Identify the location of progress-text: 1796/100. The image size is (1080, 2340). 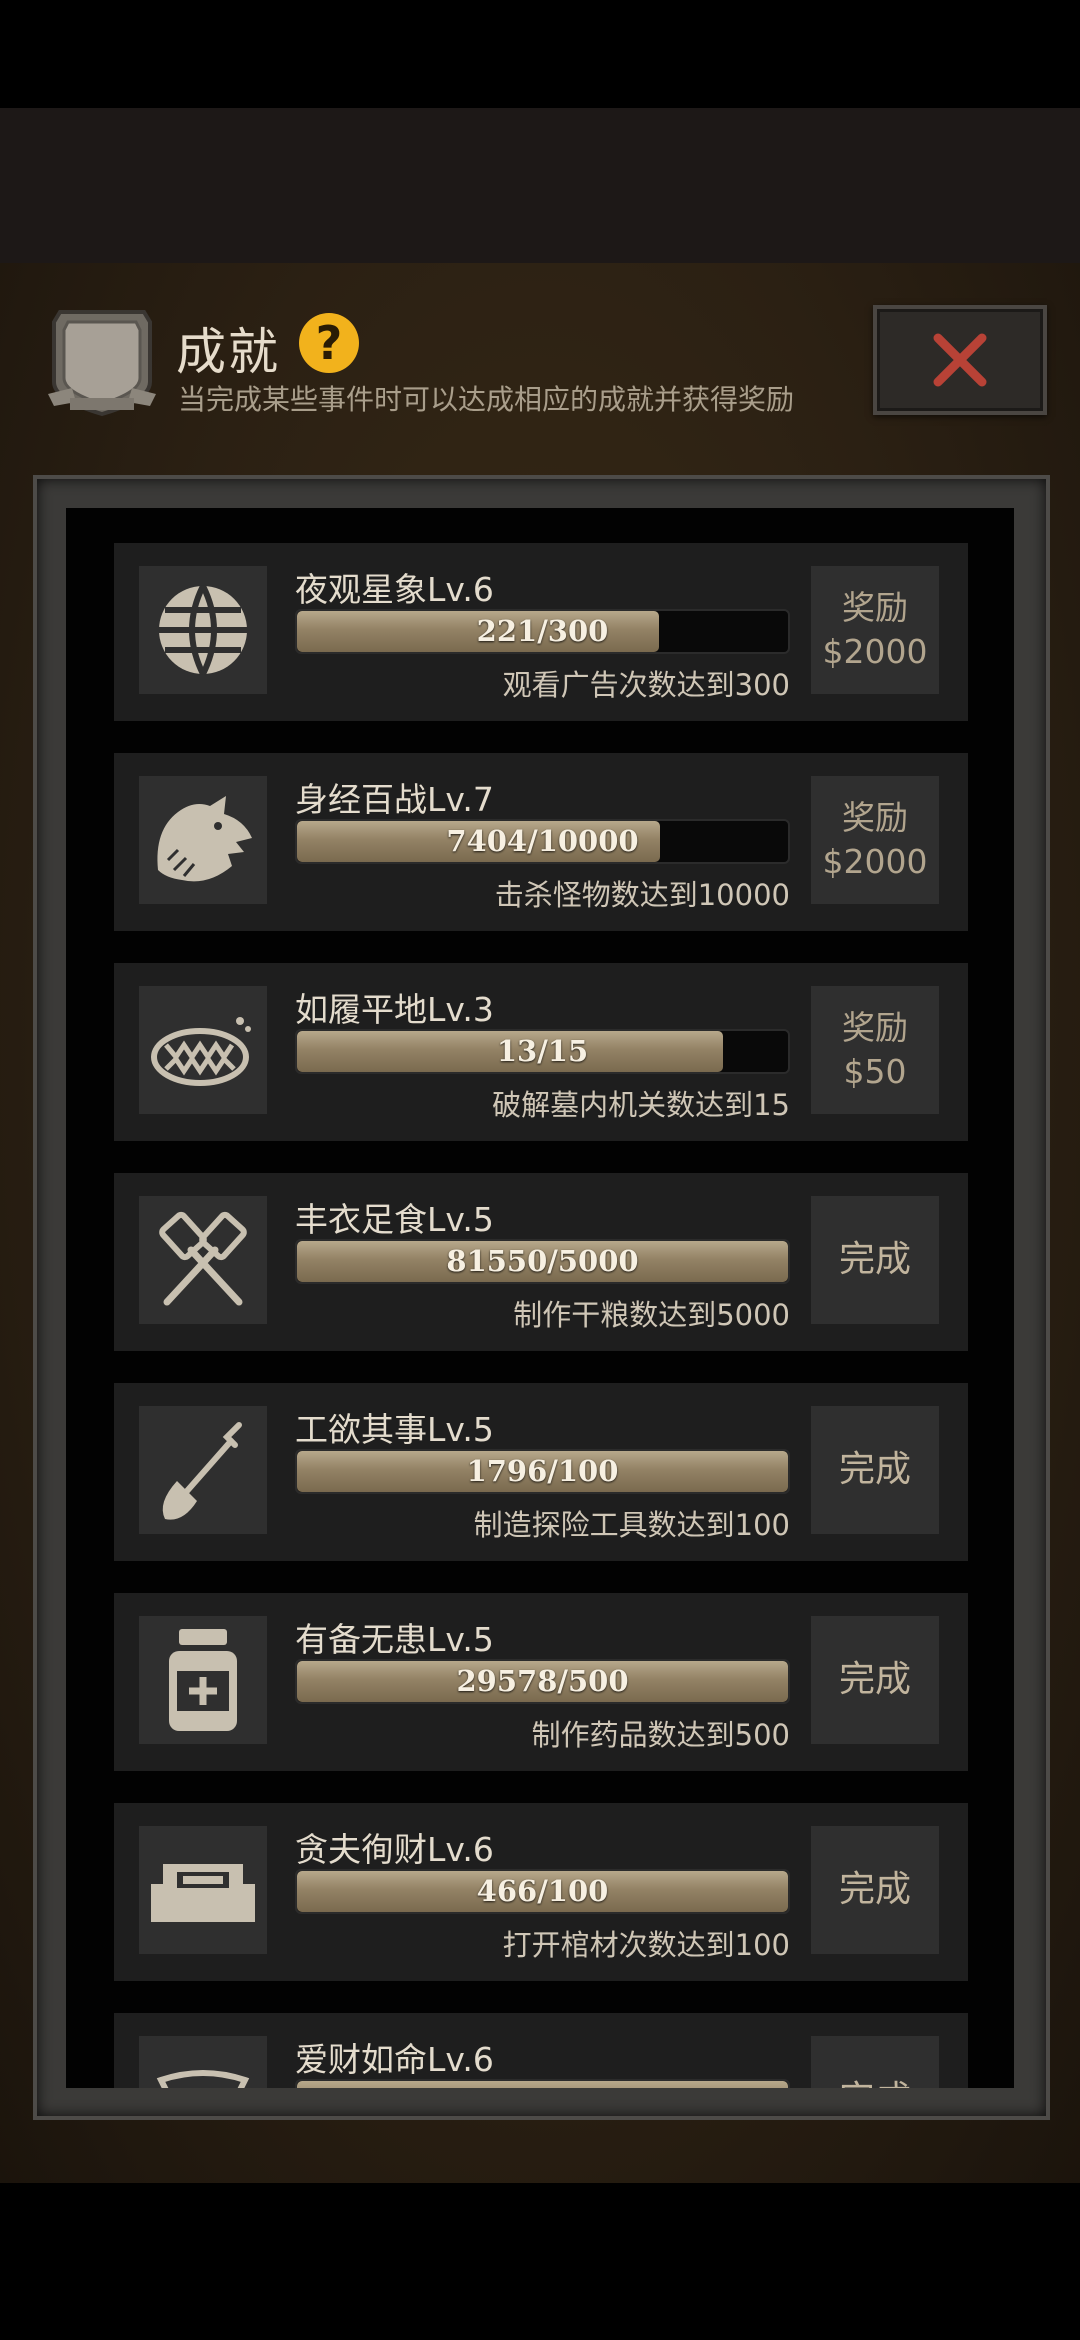
(542, 1471).